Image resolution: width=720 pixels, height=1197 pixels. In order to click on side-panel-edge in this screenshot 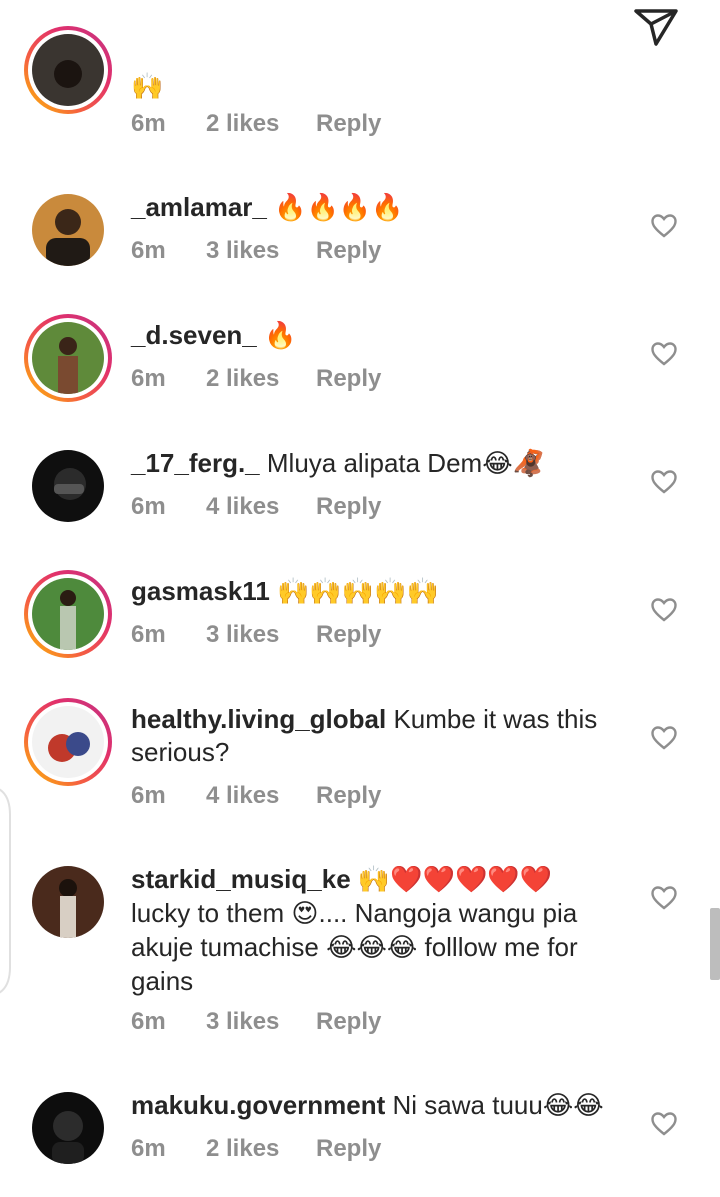, I will do `click(7, 891)`.